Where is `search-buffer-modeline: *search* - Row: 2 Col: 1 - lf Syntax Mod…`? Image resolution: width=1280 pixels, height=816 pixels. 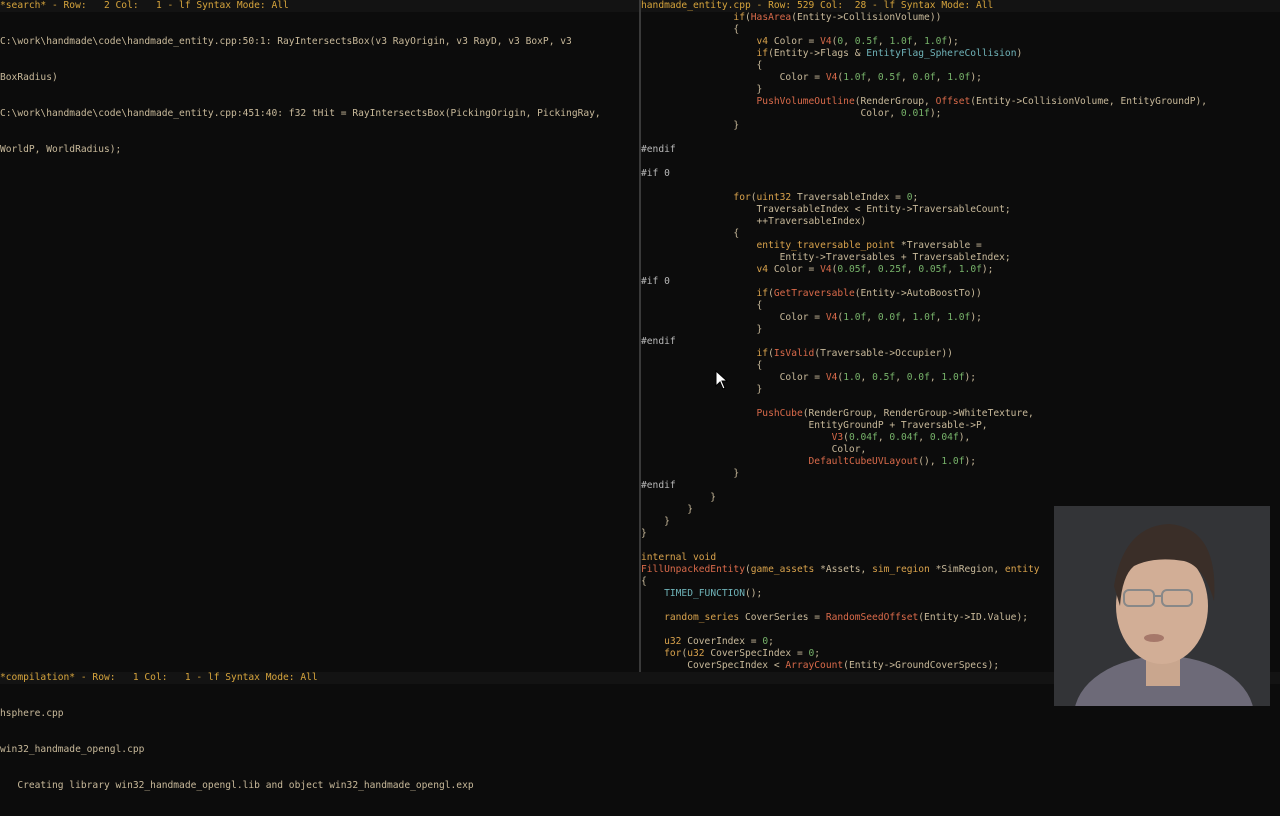 search-buffer-modeline: *search* - Row: 2 Col: 1 - lf Syntax Mod… is located at coordinates (319, 6).